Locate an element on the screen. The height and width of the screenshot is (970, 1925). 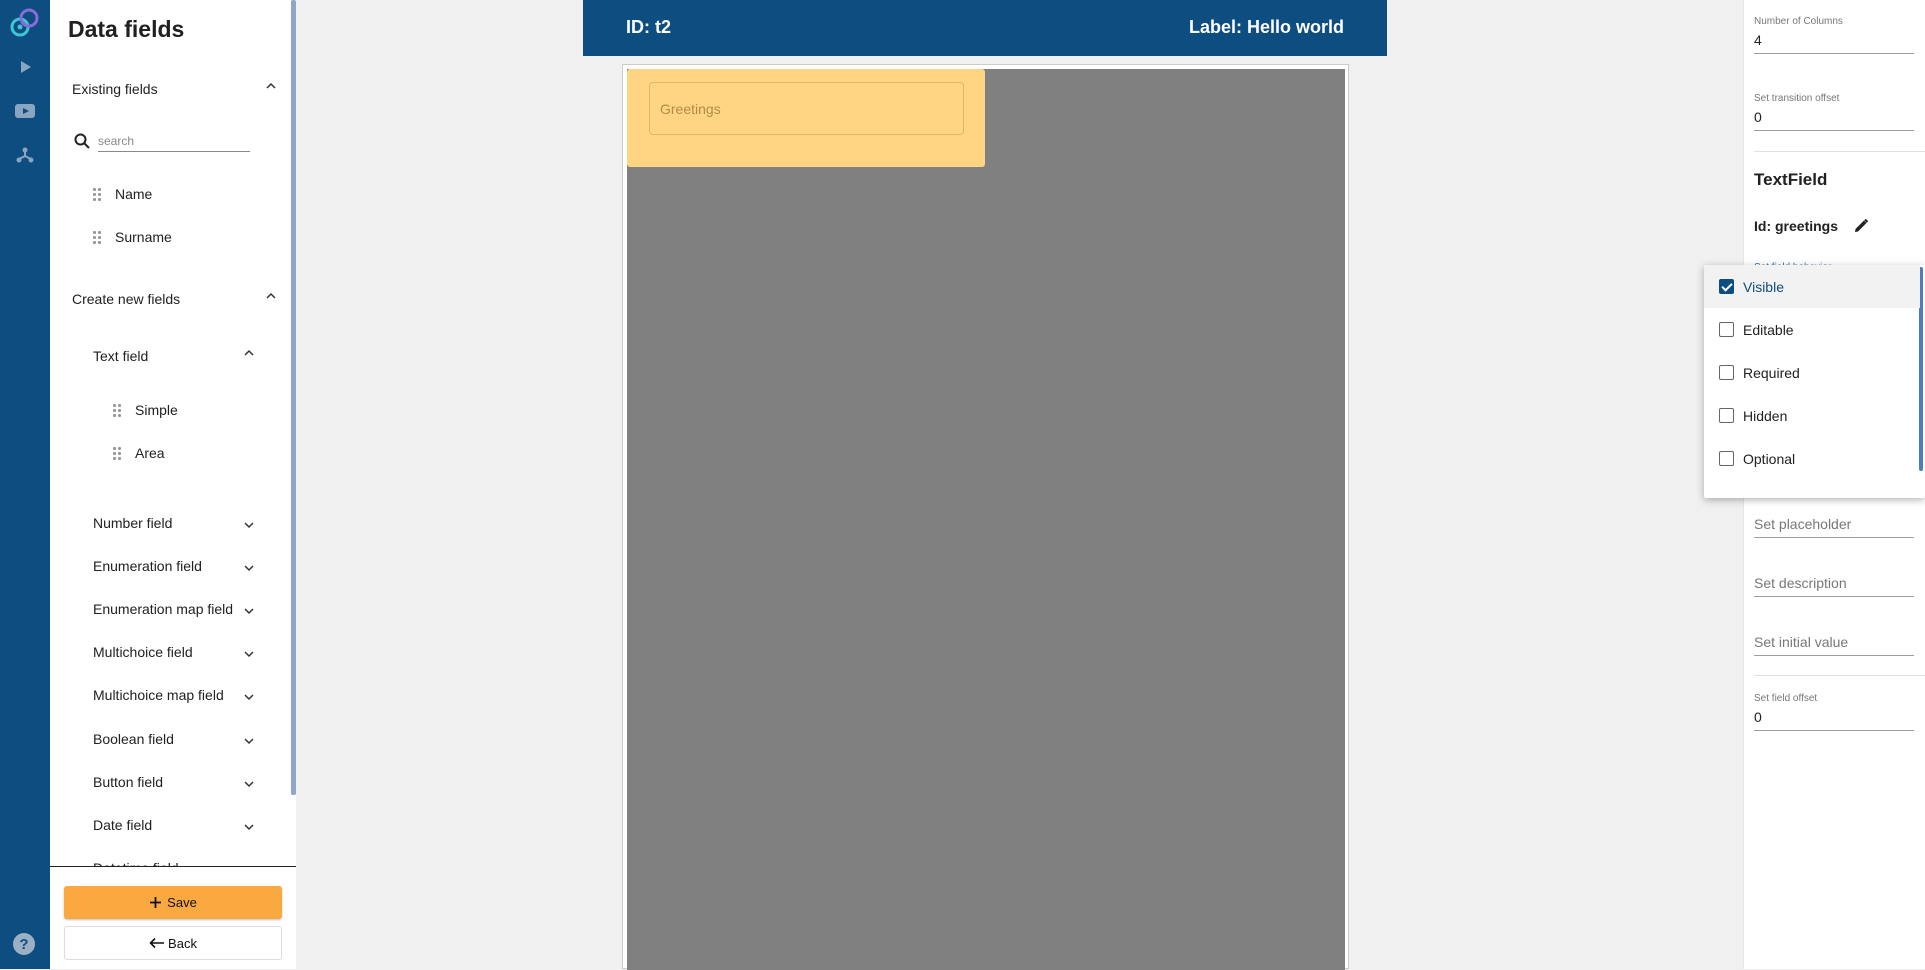
panel-divider is located at coordinates (173, 866).